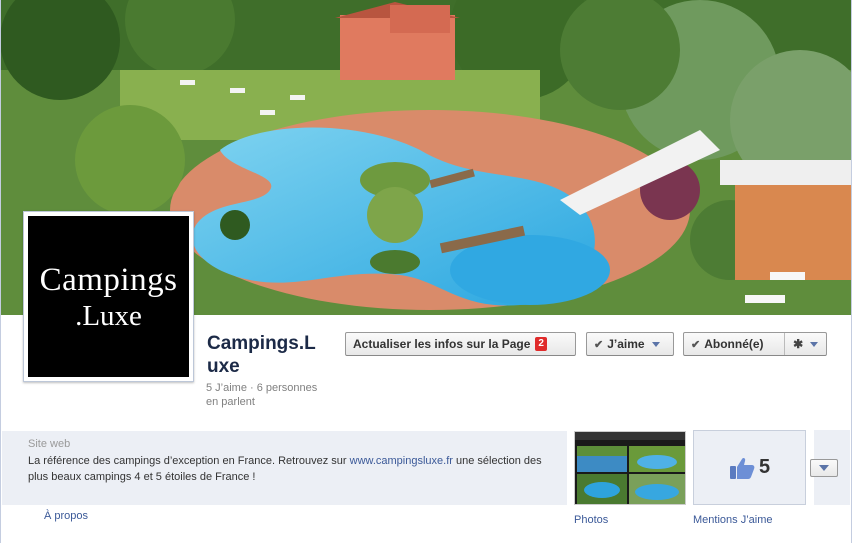 The width and height of the screenshot is (852, 543). Describe the element at coordinates (49, 444) in the screenshot. I see `about-label: Site web` at that location.